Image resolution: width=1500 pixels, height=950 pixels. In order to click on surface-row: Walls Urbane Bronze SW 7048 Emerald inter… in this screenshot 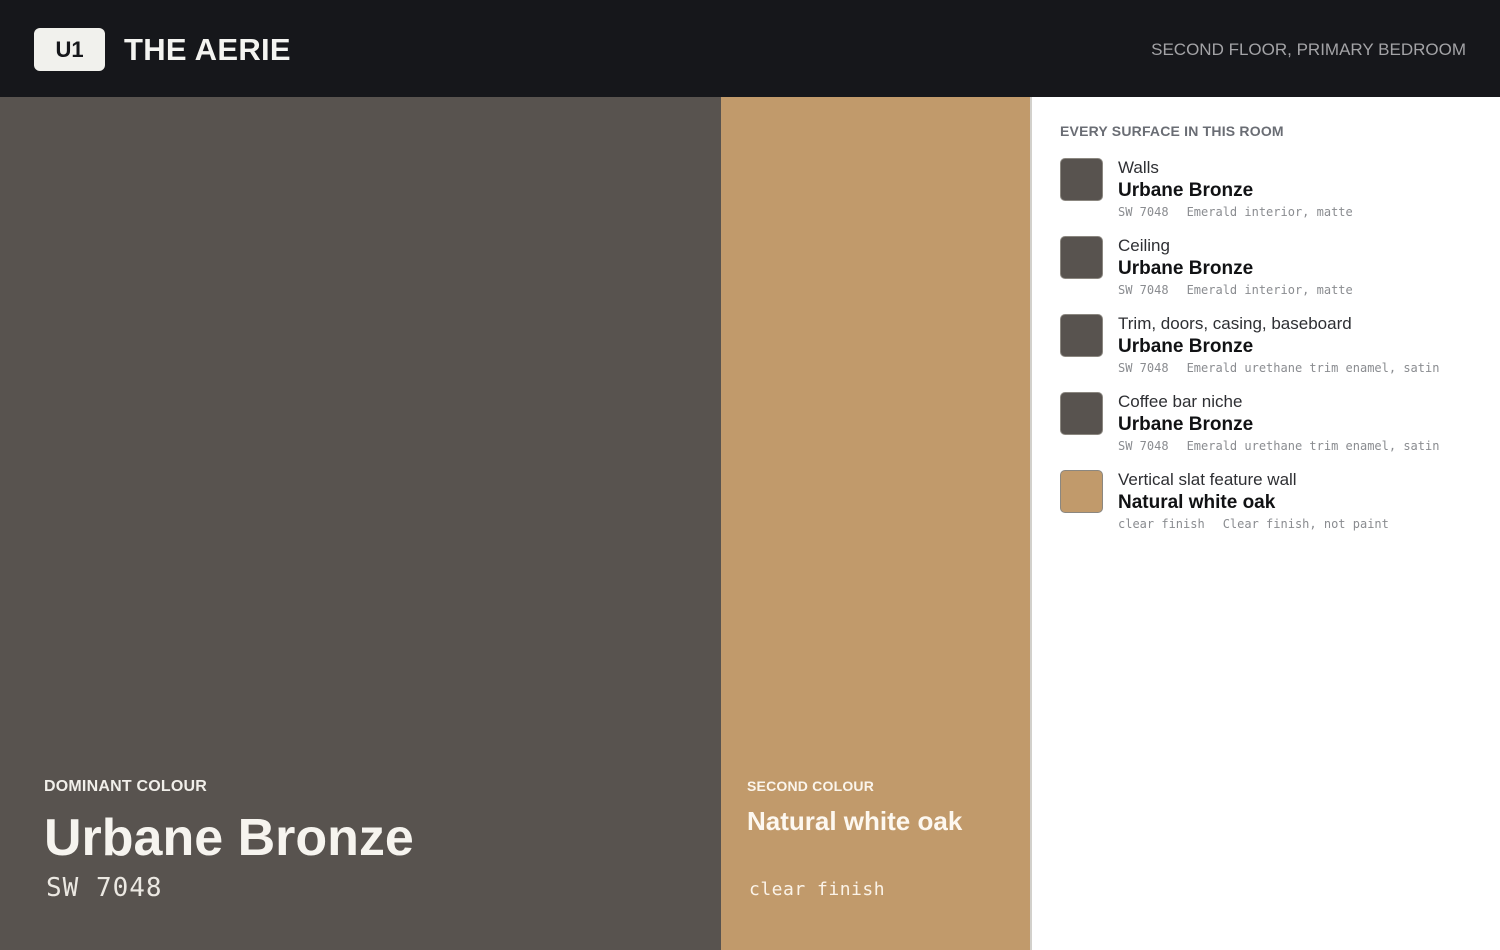, I will do `click(1275, 193)`.